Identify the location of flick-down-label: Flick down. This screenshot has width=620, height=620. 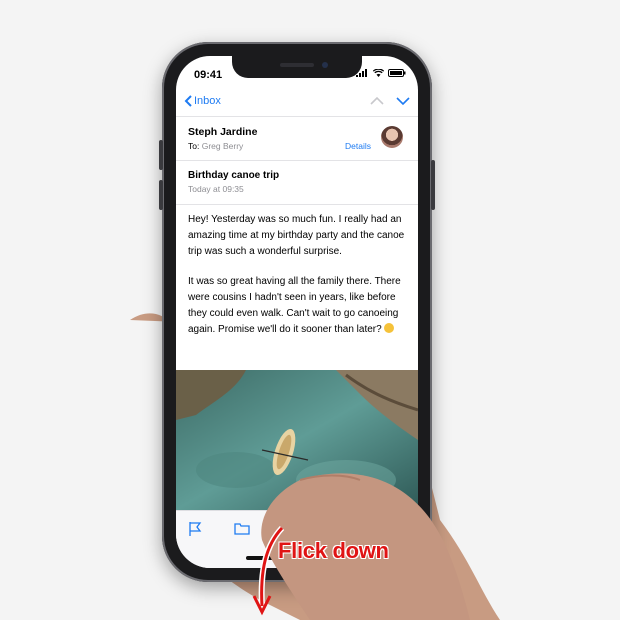
(333, 550).